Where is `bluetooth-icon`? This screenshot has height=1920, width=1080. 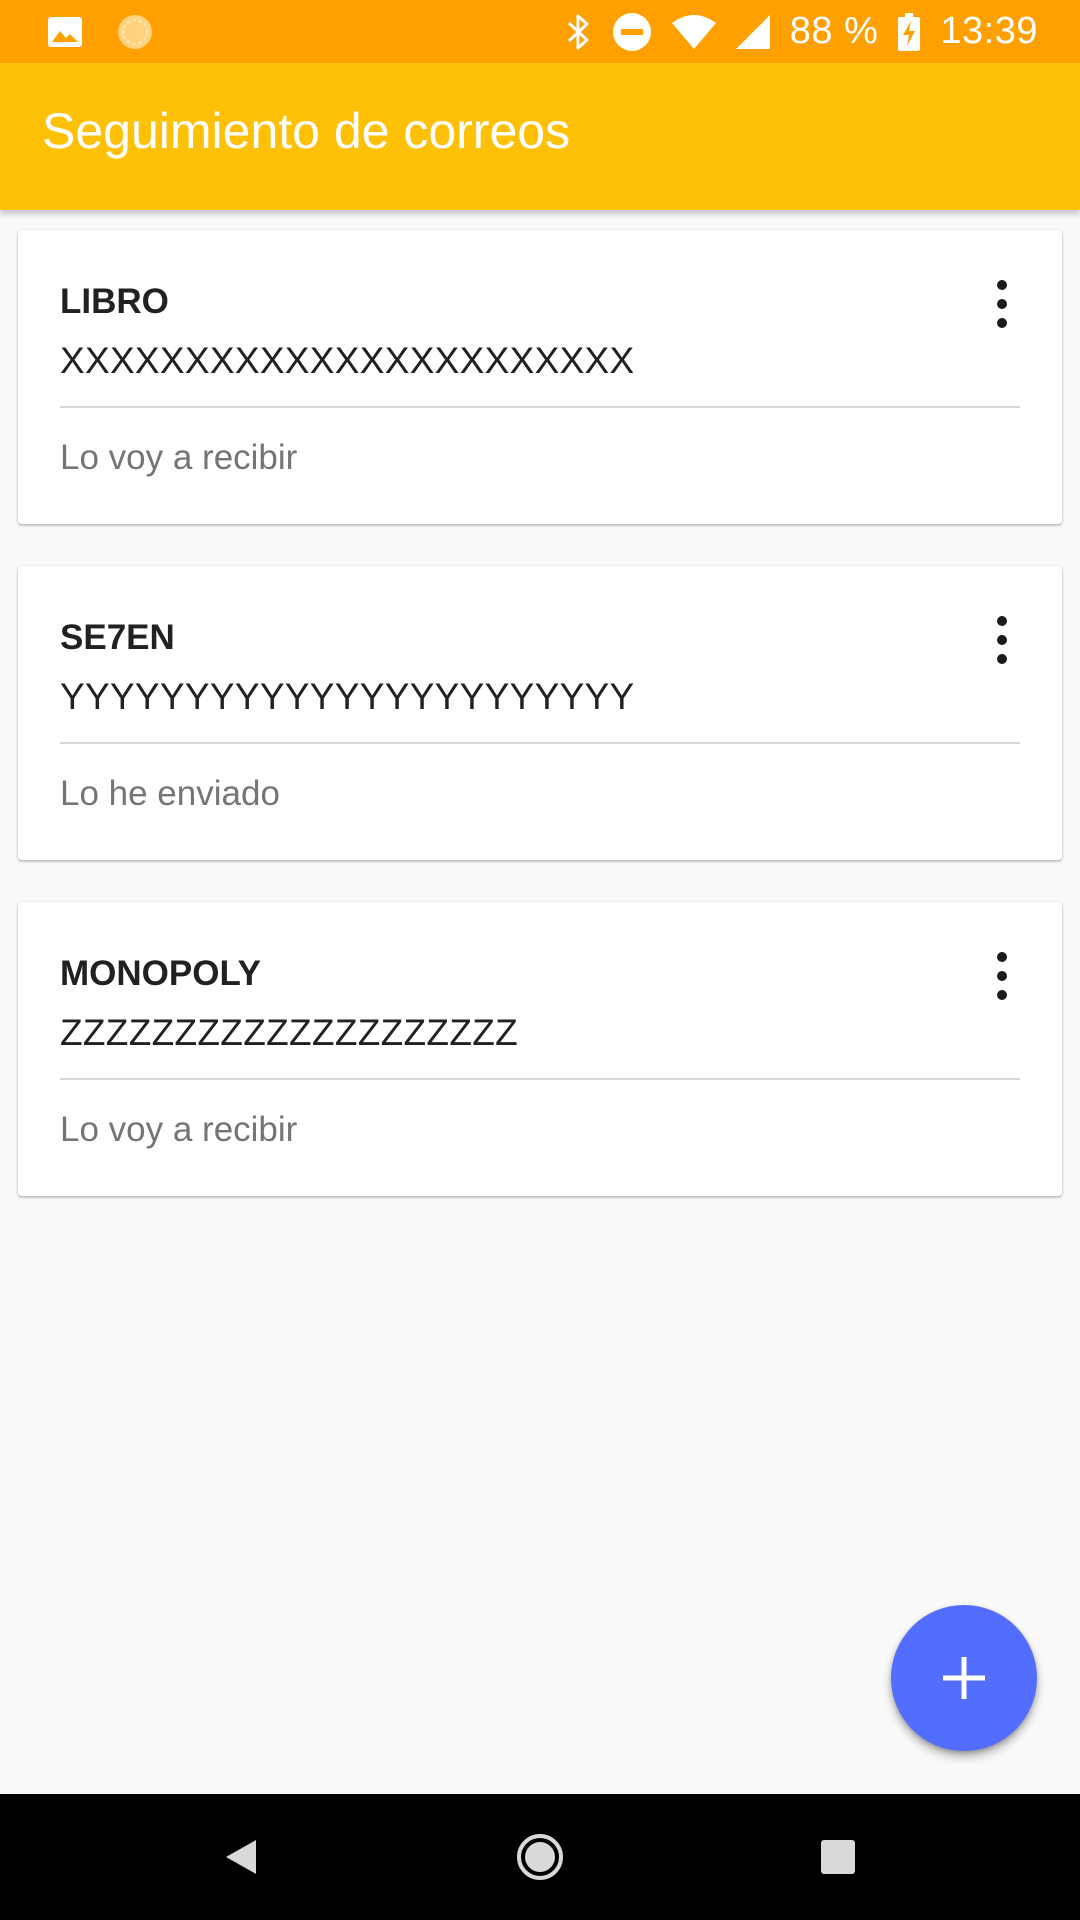
bluetooth-icon is located at coordinates (579, 32).